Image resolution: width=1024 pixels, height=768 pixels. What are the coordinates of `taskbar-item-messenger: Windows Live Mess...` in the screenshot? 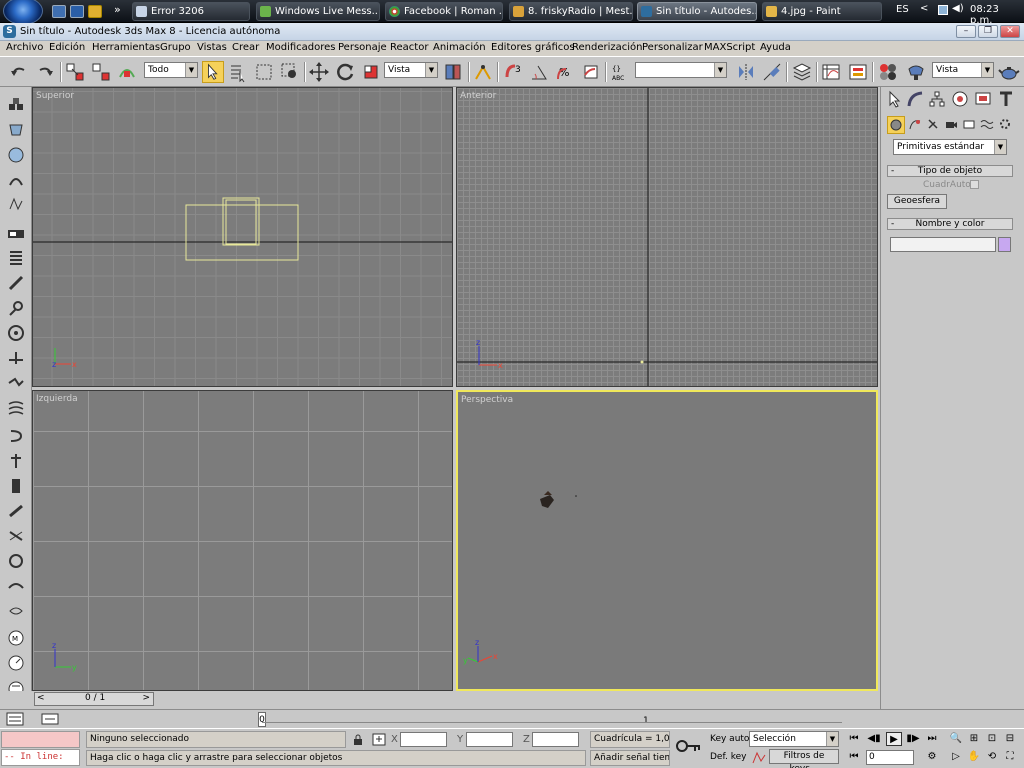 It's located at (318, 11).